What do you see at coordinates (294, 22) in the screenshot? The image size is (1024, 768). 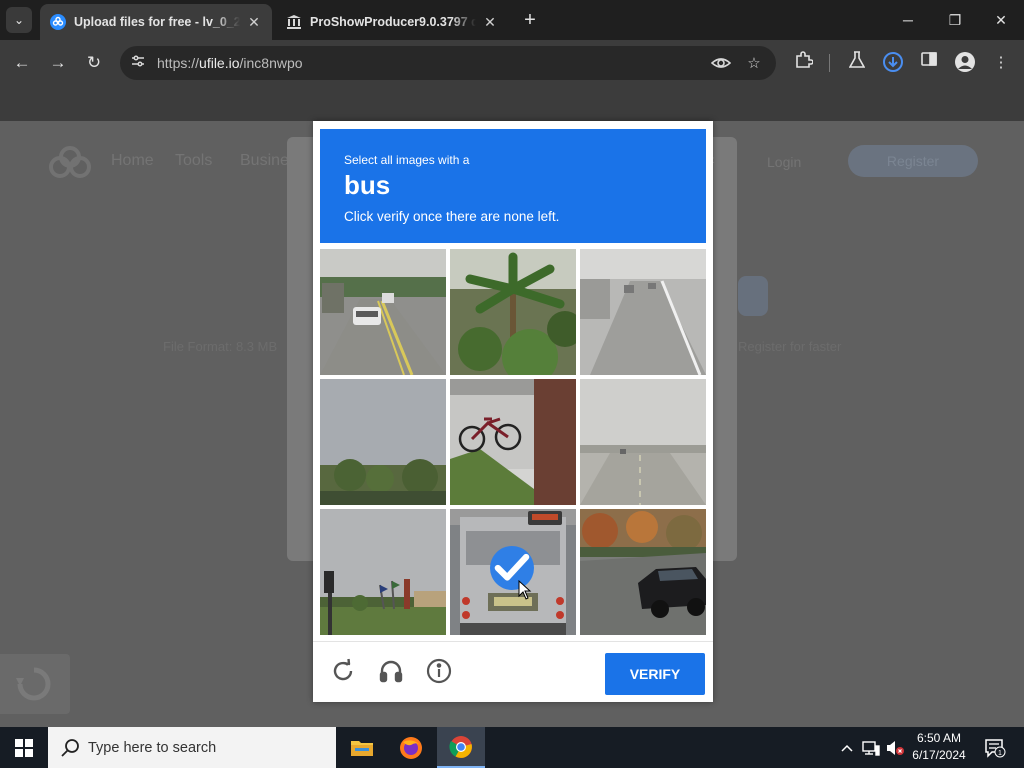 I see `building-favicon-icon` at bounding box center [294, 22].